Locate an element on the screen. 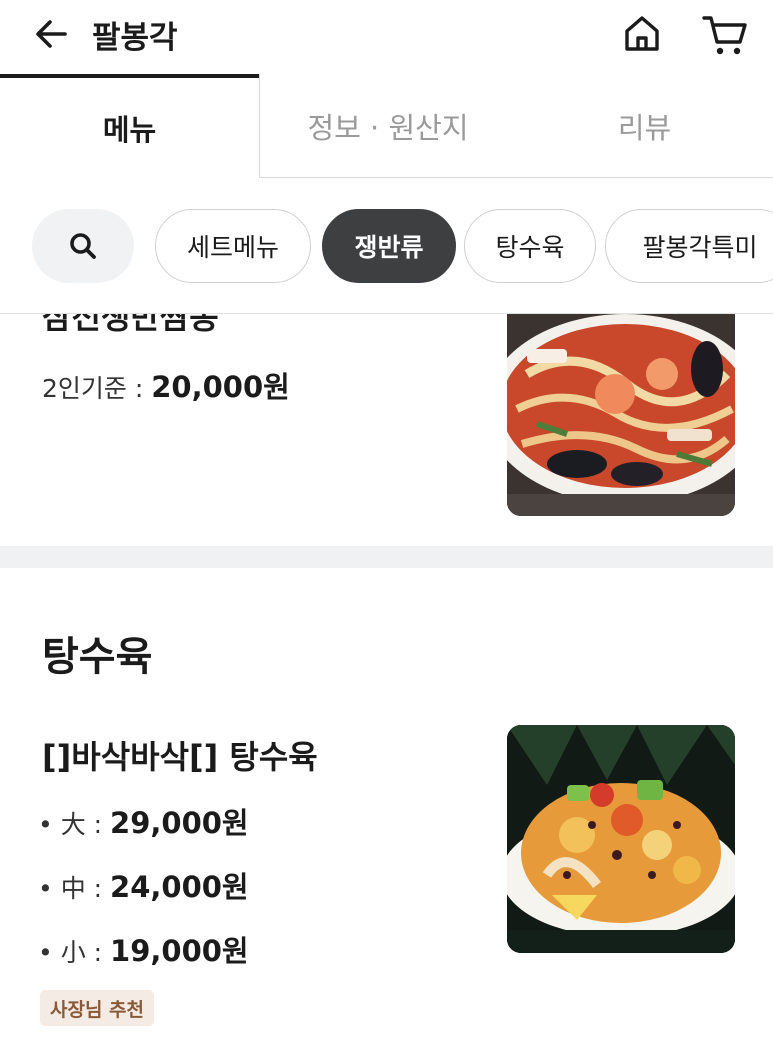  cart-button is located at coordinates (725, 35).